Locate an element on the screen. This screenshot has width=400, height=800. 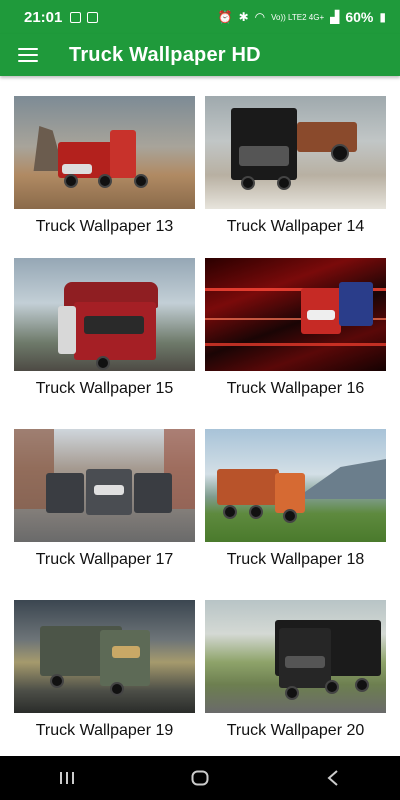
battery-icon: ▮ is located at coordinates (382, 17).